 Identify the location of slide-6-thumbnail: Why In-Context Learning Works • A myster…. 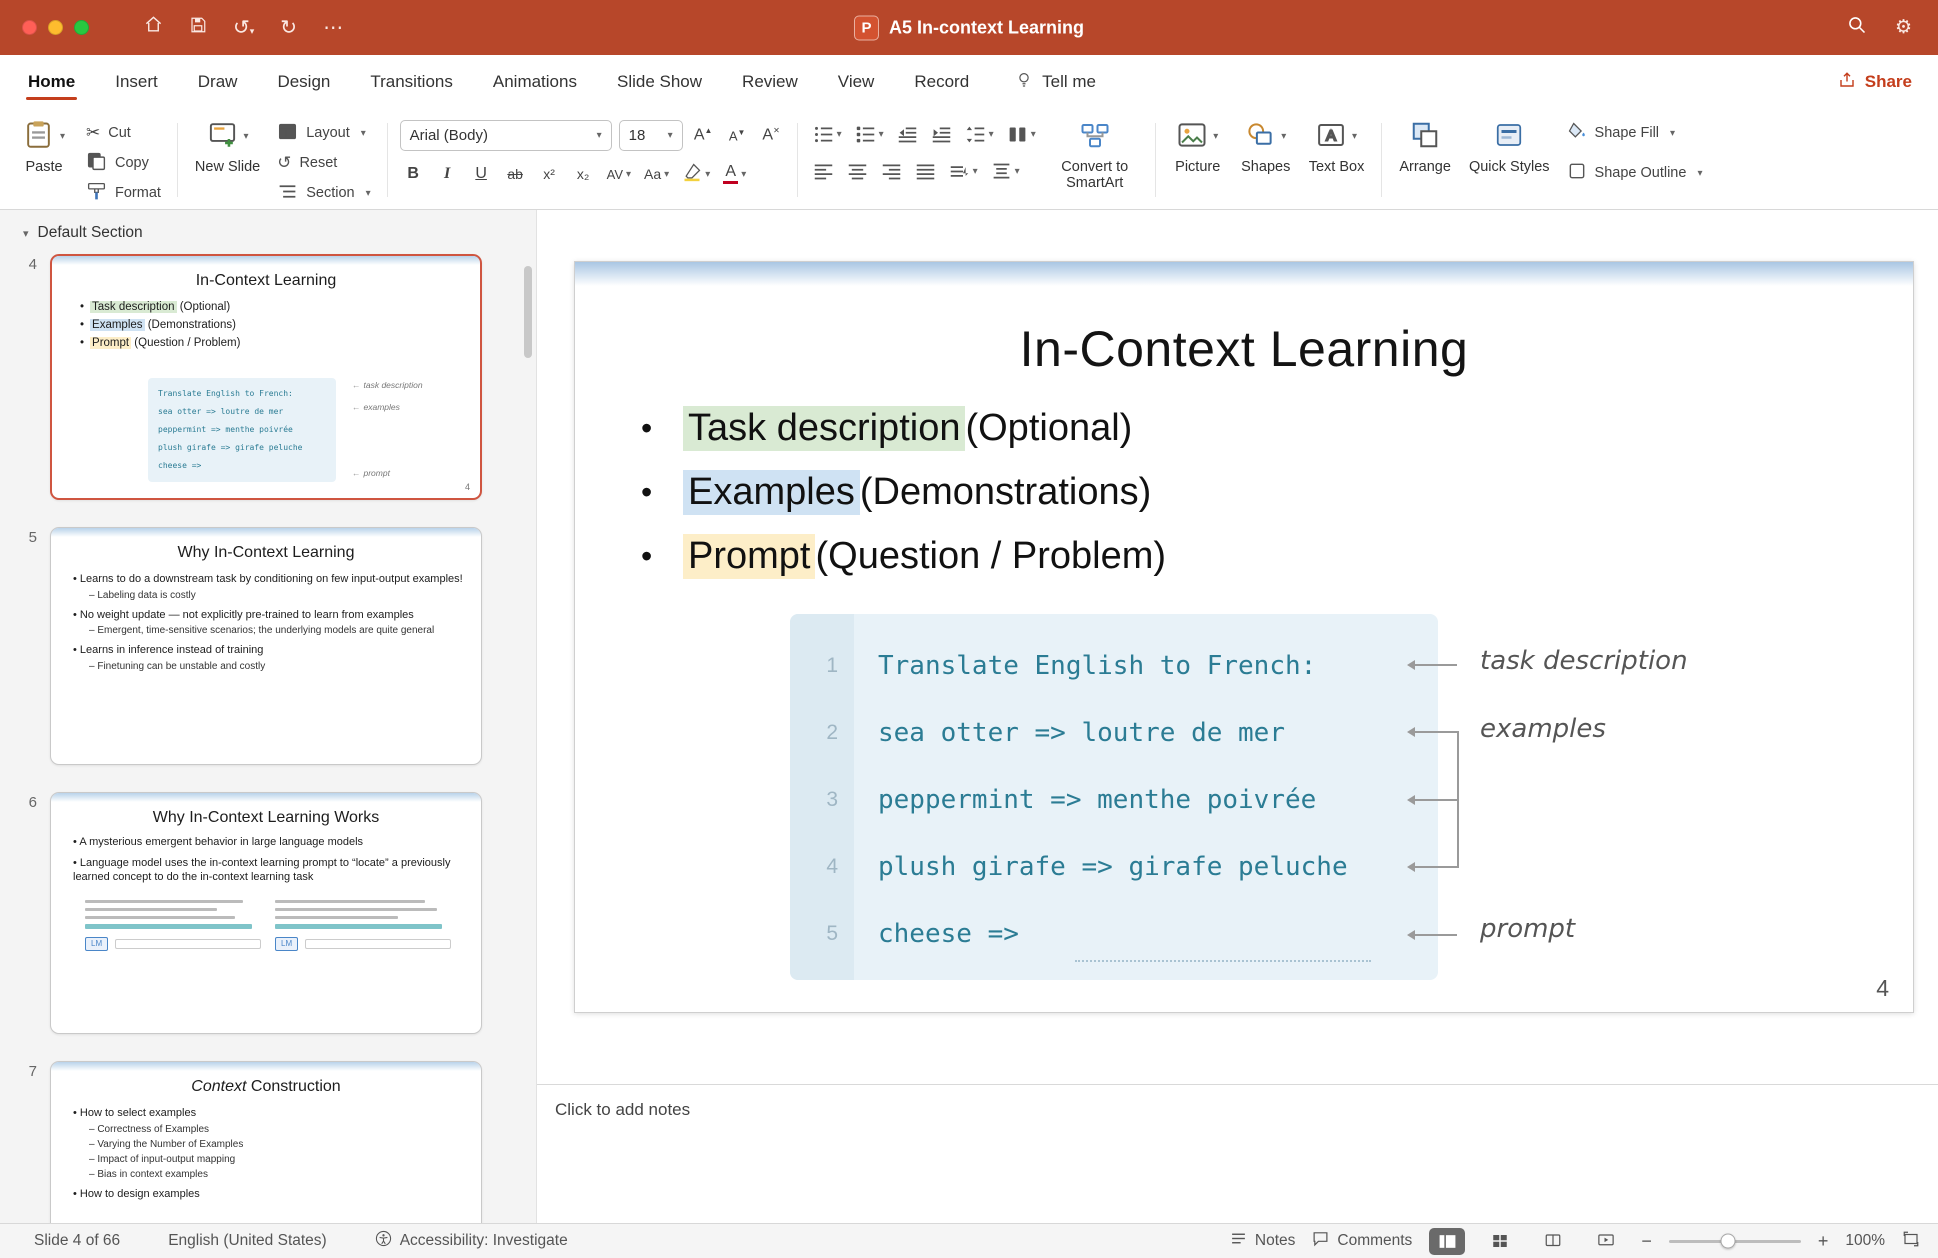
(266, 913).